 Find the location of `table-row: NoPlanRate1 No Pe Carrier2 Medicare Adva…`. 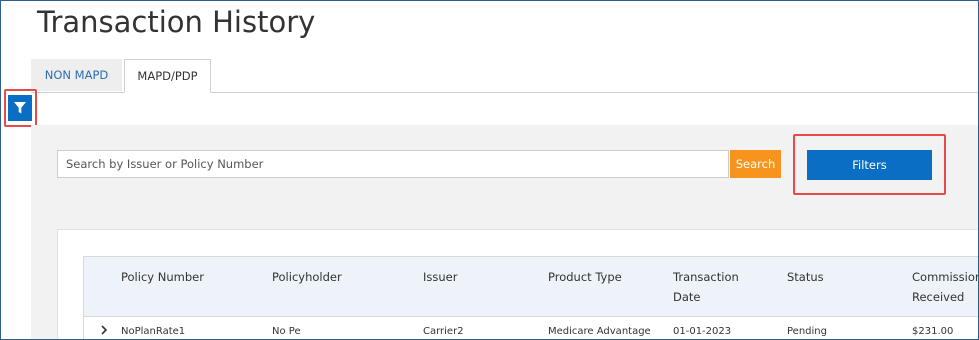

table-row: NoPlanRate1 No Pe Carrier2 Medicare Adva… is located at coordinates (531, 328).